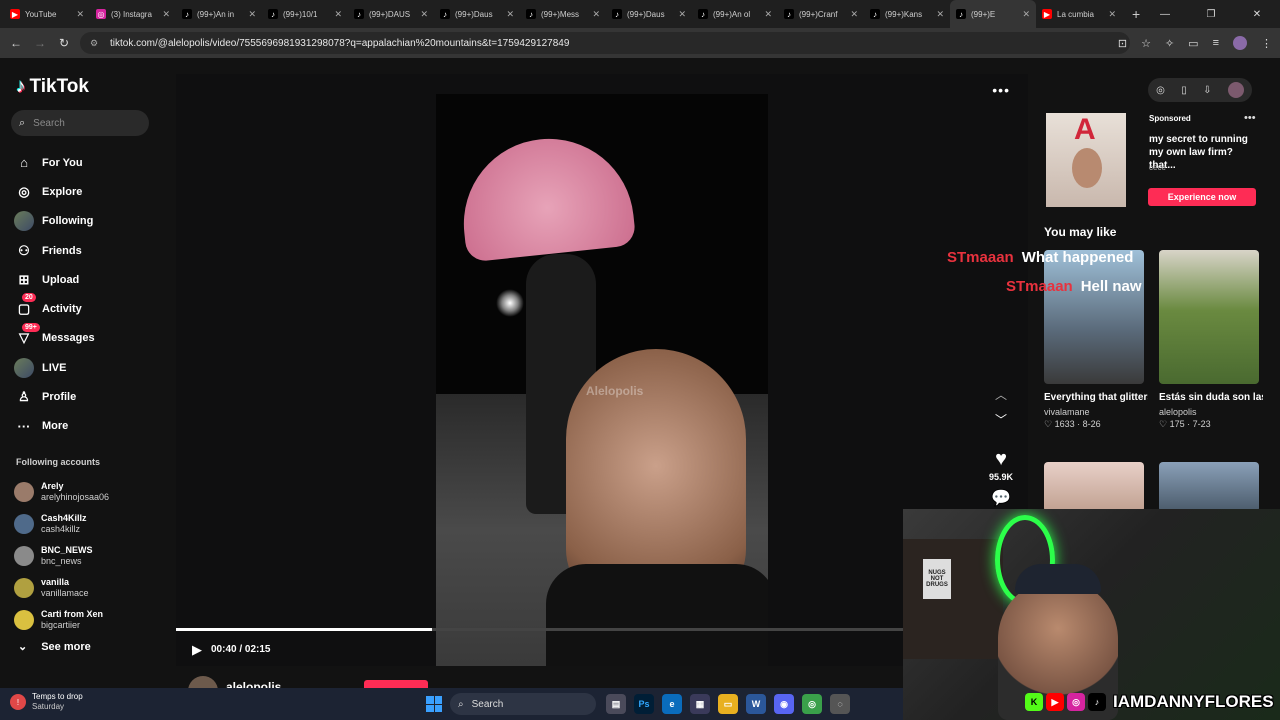 This screenshot has width=1280, height=720. Describe the element at coordinates (644, 704) in the screenshot. I see `photoshop-icon: Ps` at that location.